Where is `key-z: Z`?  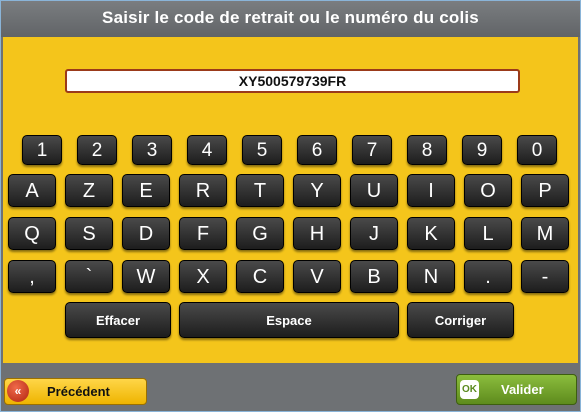
key-z: Z is located at coordinates (89, 190).